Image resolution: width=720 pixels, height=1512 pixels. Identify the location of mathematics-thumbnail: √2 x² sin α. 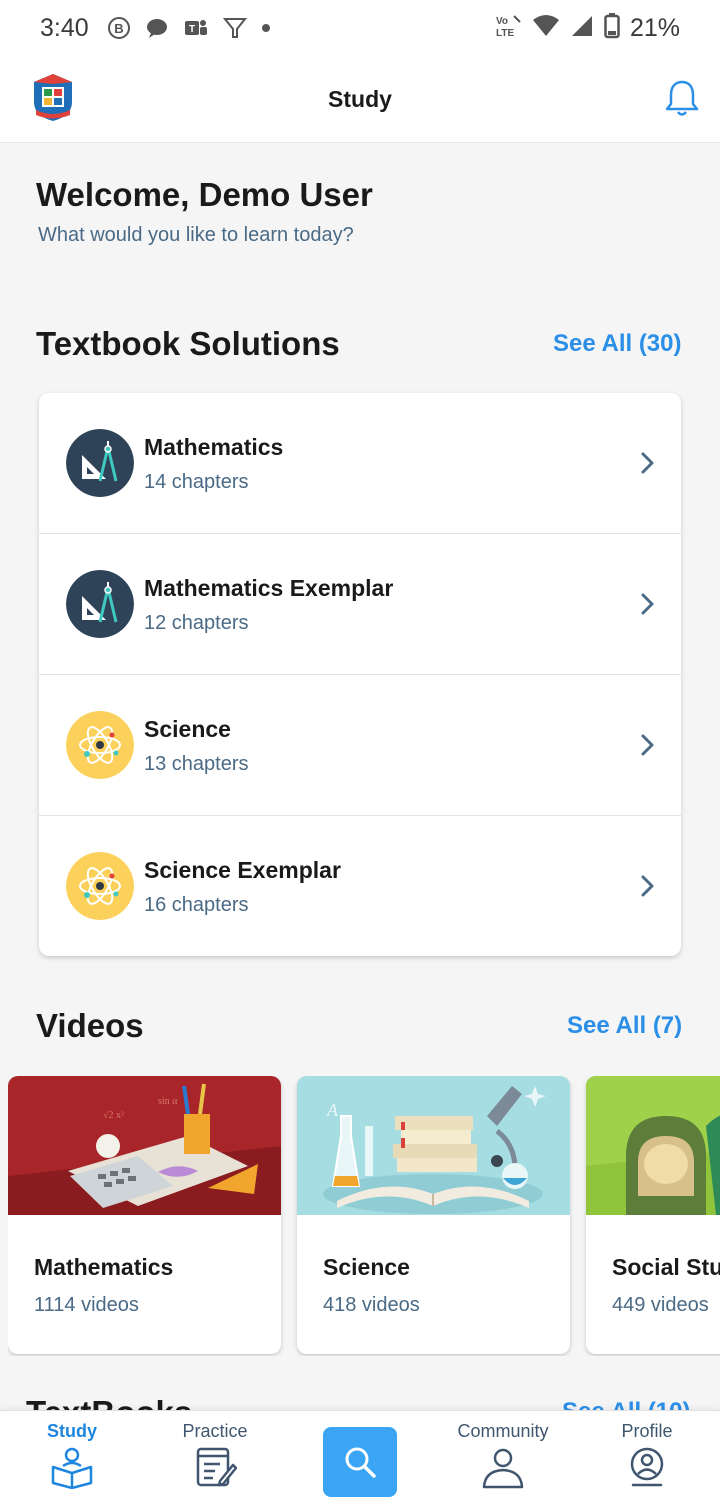
(144, 1145).